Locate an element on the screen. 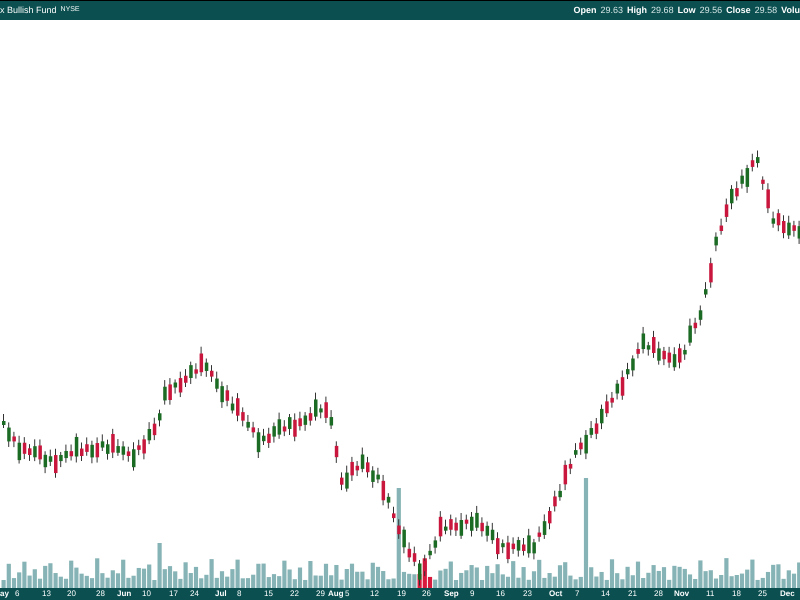 This screenshot has width=800, height=600. quote-label: Close is located at coordinates (738, 10).